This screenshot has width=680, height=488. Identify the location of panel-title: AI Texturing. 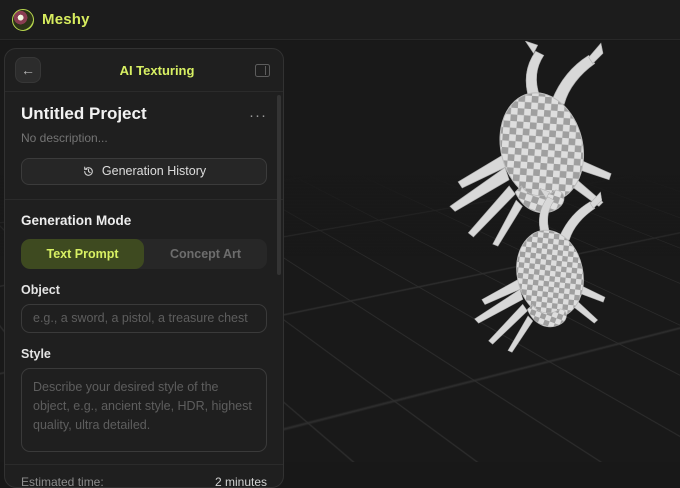
(146, 70).